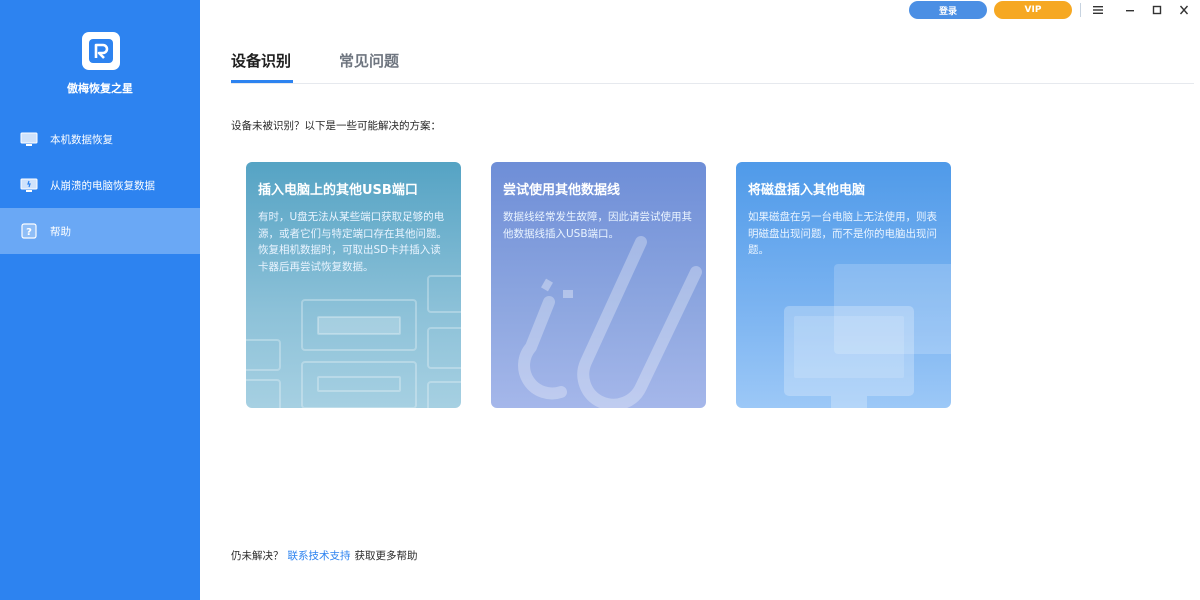  I want to click on menu-icon, so click(1098, 10).